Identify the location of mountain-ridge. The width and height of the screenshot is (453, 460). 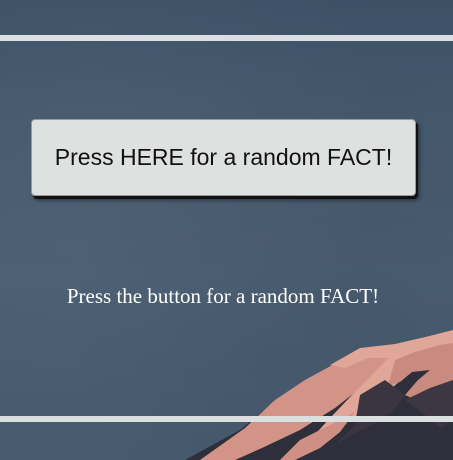
(381, 385).